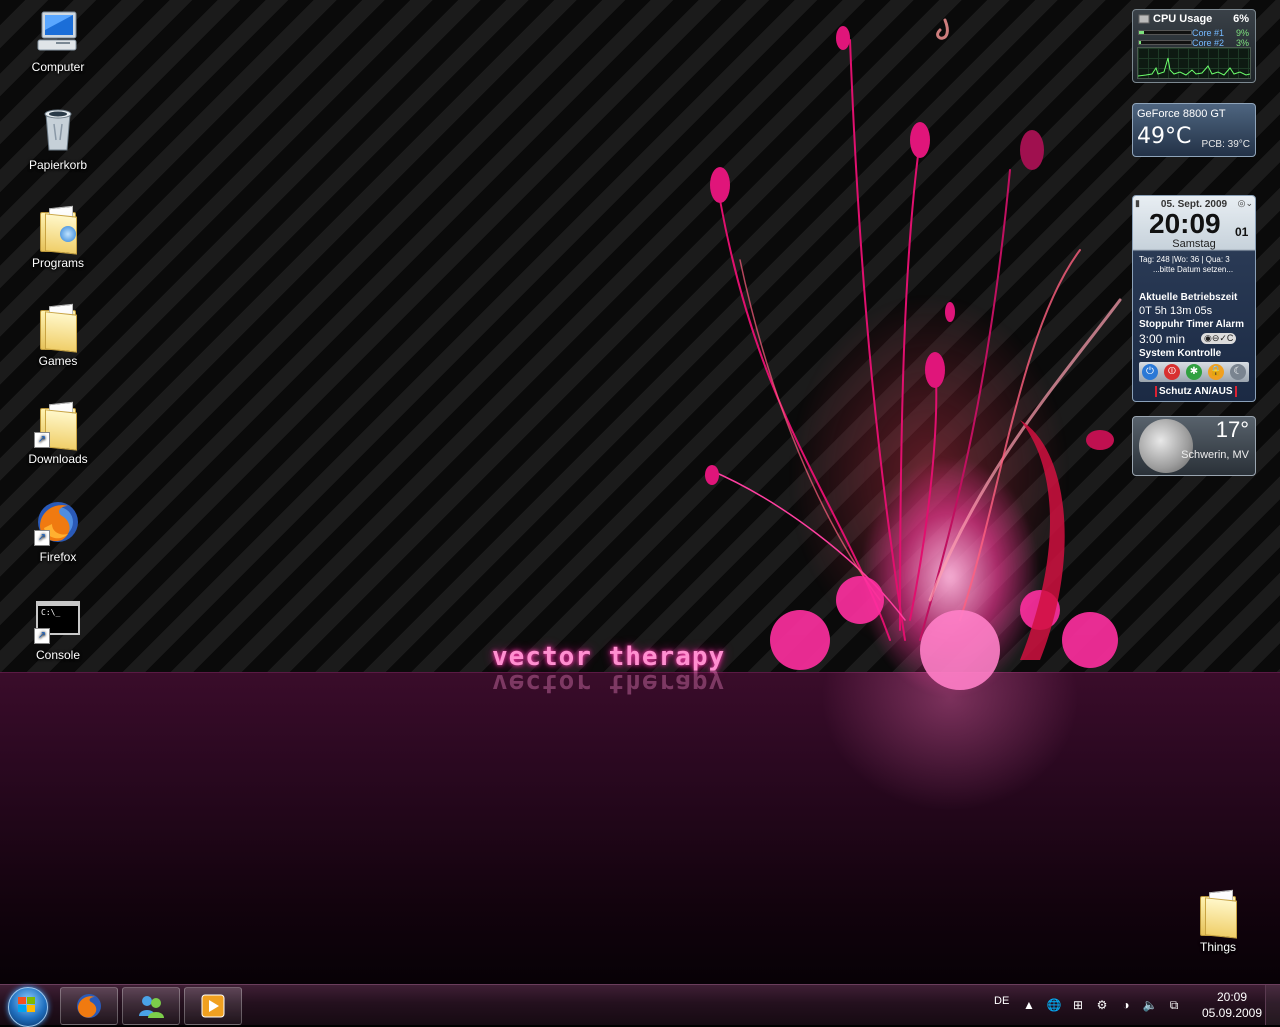  I want to click on windows-update-icon: ⊞, so click(1078, 1005).